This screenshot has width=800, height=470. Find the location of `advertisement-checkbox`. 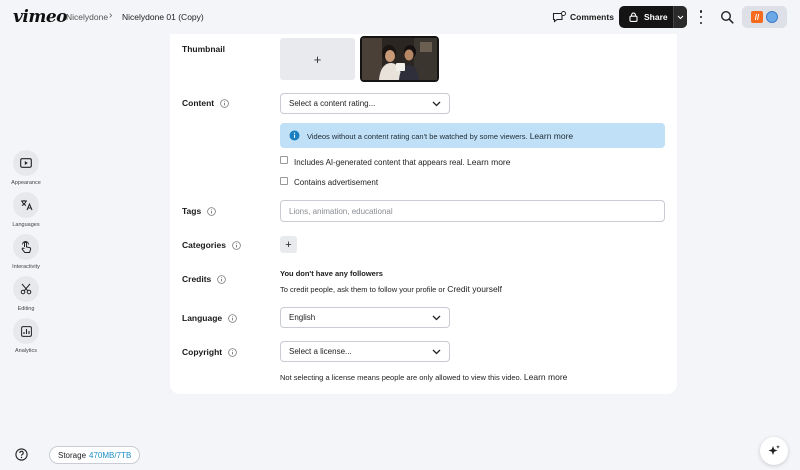

advertisement-checkbox is located at coordinates (284, 180).